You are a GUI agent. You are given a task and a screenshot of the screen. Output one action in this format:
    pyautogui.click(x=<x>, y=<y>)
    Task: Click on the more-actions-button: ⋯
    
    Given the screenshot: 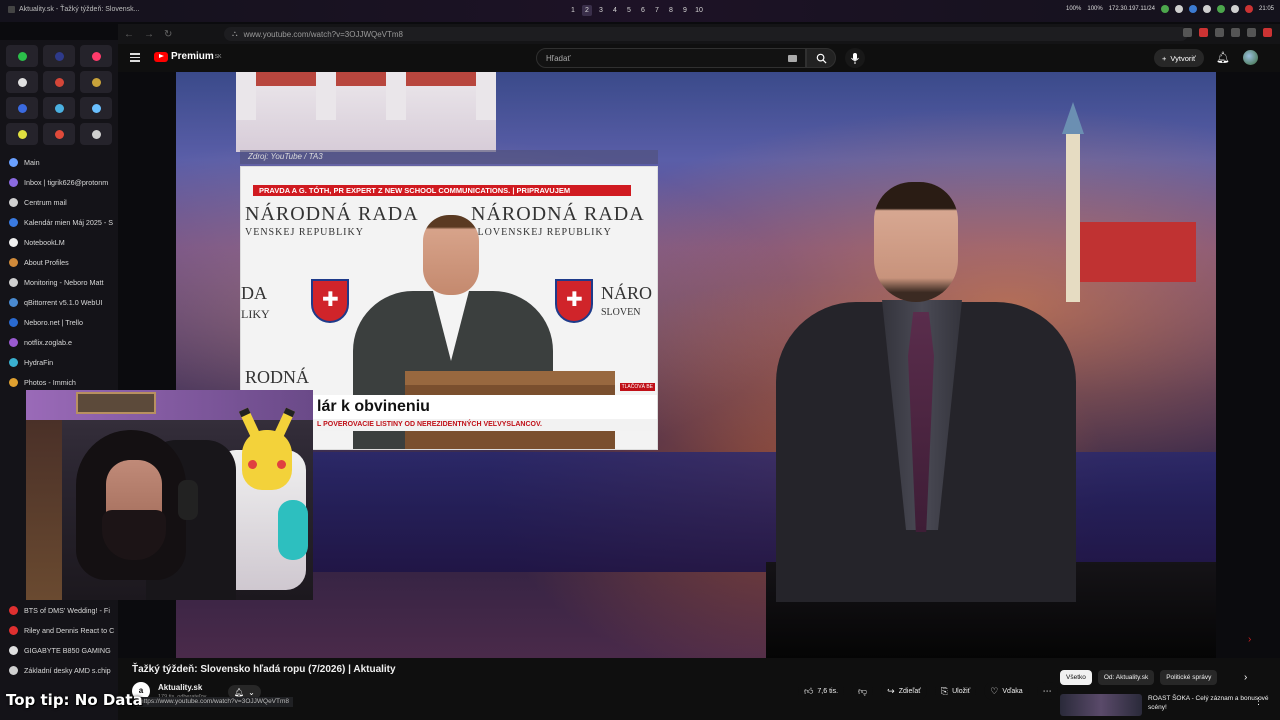 What is the action you would take?
    pyautogui.click(x=1047, y=691)
    